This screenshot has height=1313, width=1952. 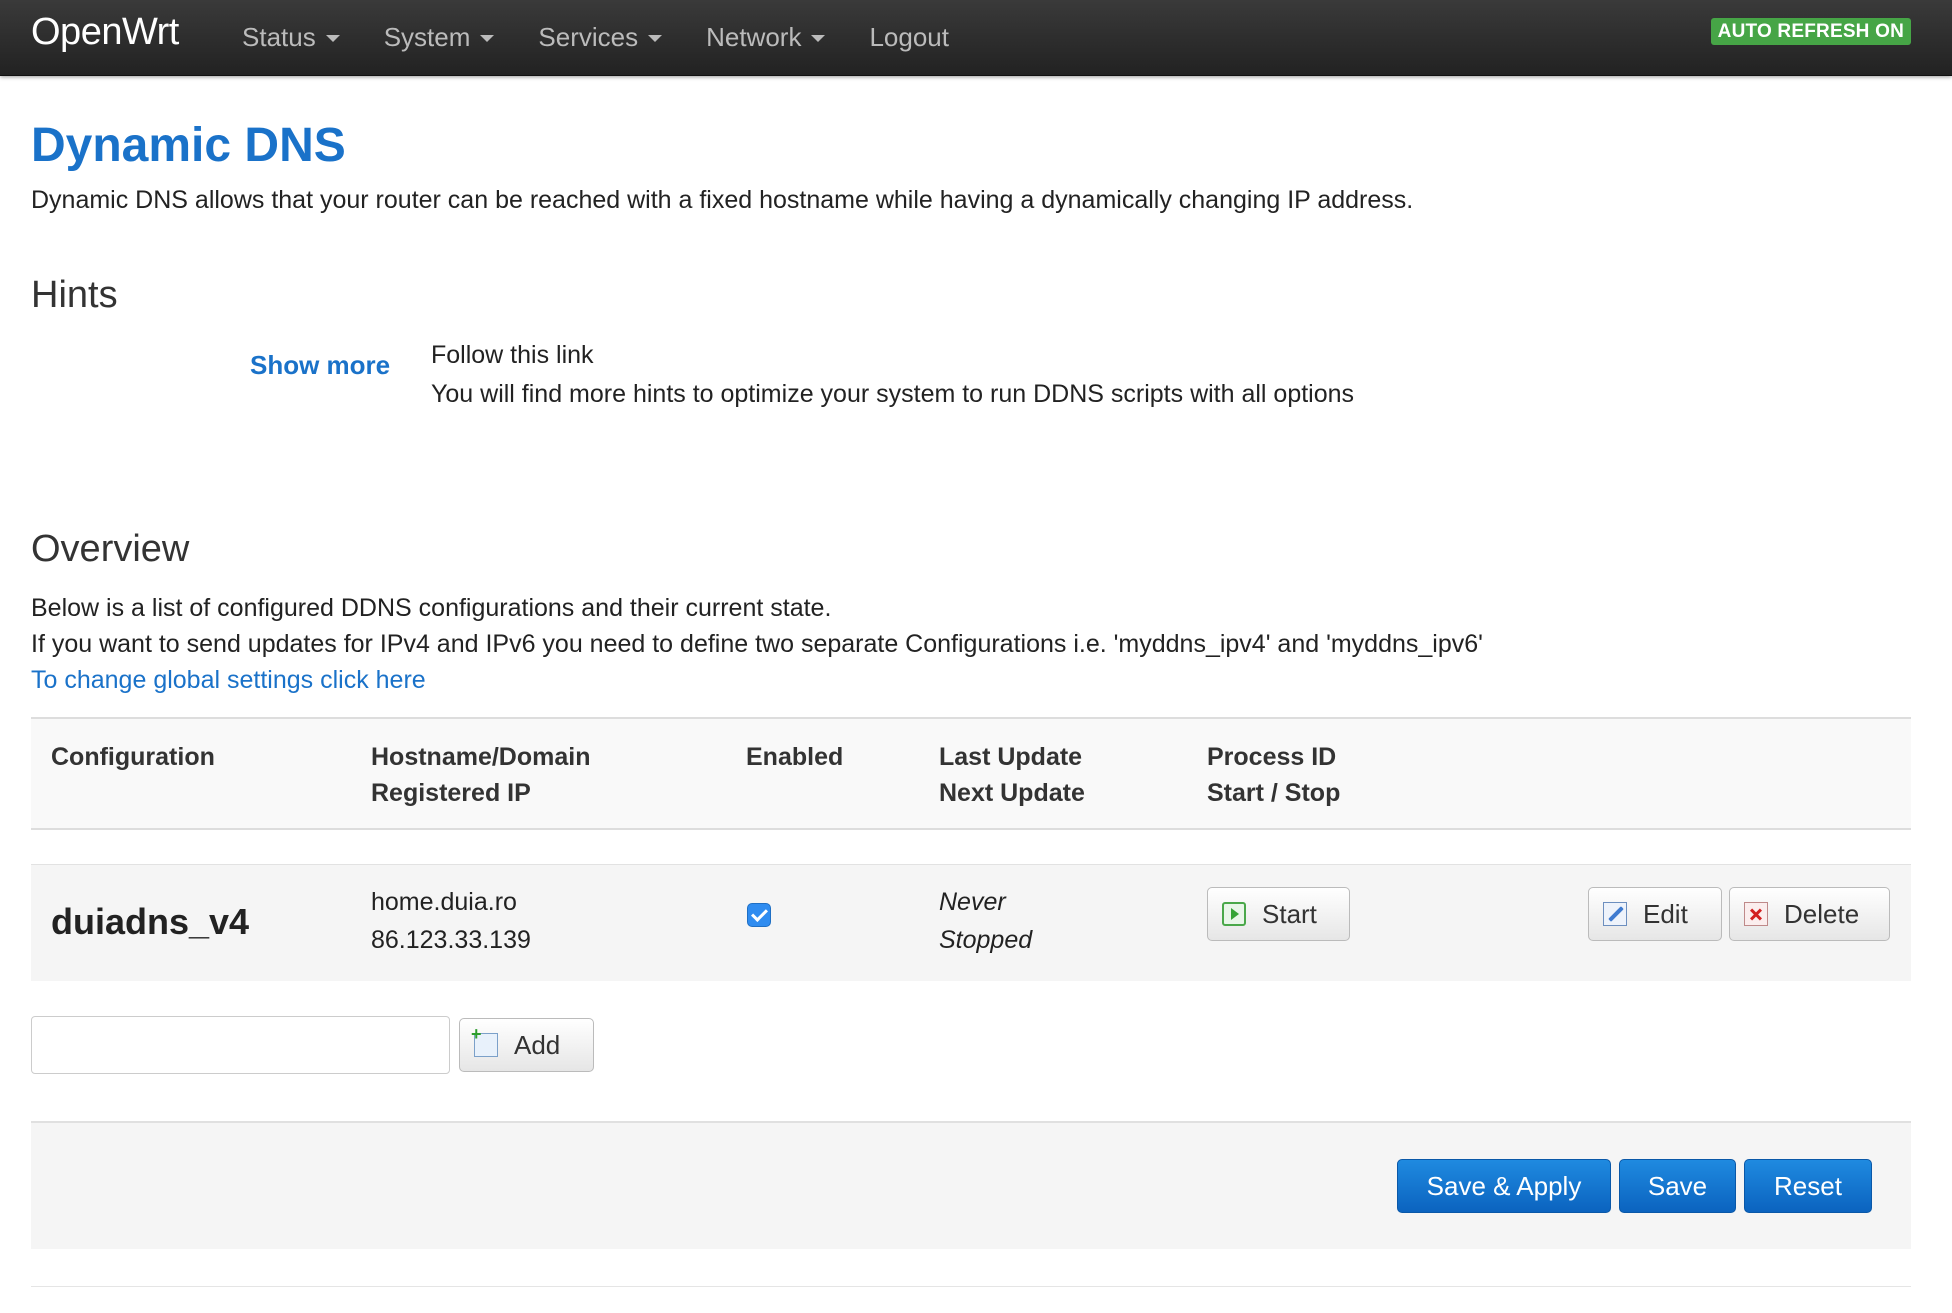 What do you see at coordinates (1756, 914) in the screenshot?
I see `delete-icon` at bounding box center [1756, 914].